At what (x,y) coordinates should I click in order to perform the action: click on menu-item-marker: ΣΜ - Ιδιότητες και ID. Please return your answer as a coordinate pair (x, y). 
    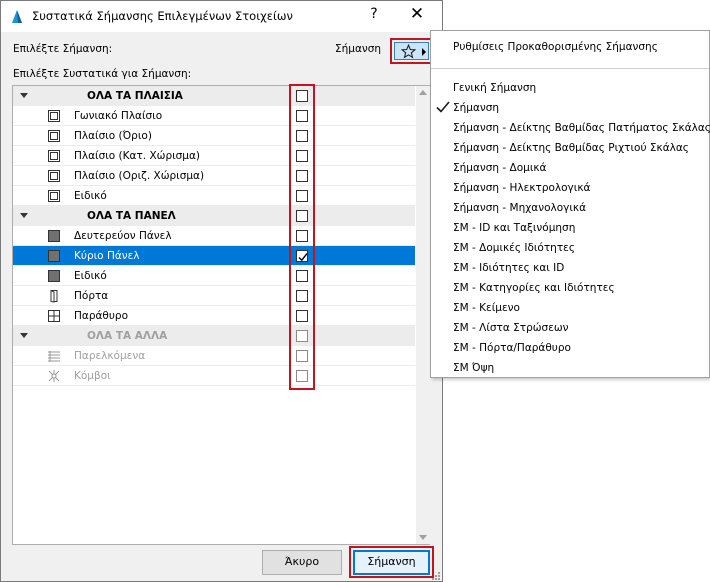
    Looking at the image, I should click on (508, 268).